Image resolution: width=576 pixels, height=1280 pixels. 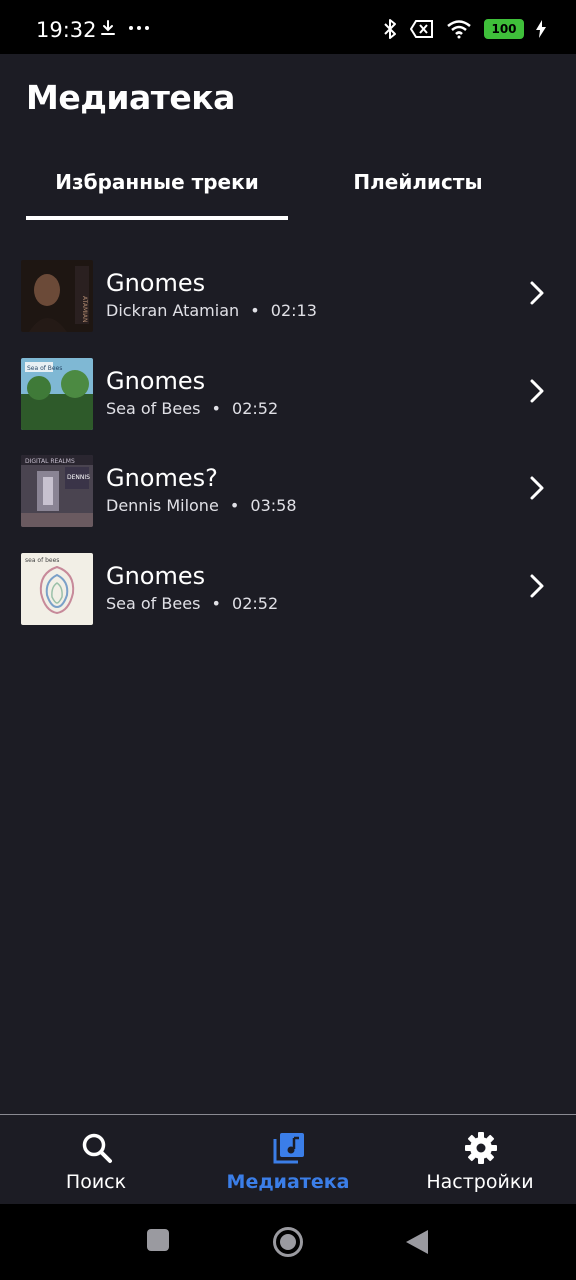 What do you see at coordinates (97, 1148) in the screenshot?
I see `search-icon` at bounding box center [97, 1148].